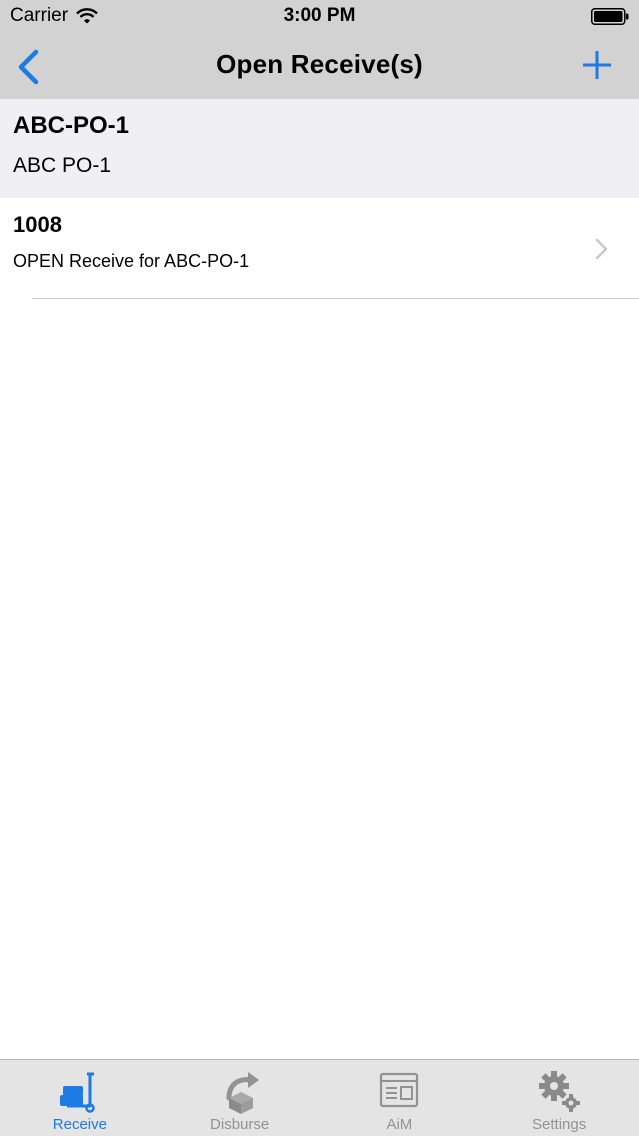  Describe the element at coordinates (610, 16) in the screenshot. I see `battery-icon` at that location.